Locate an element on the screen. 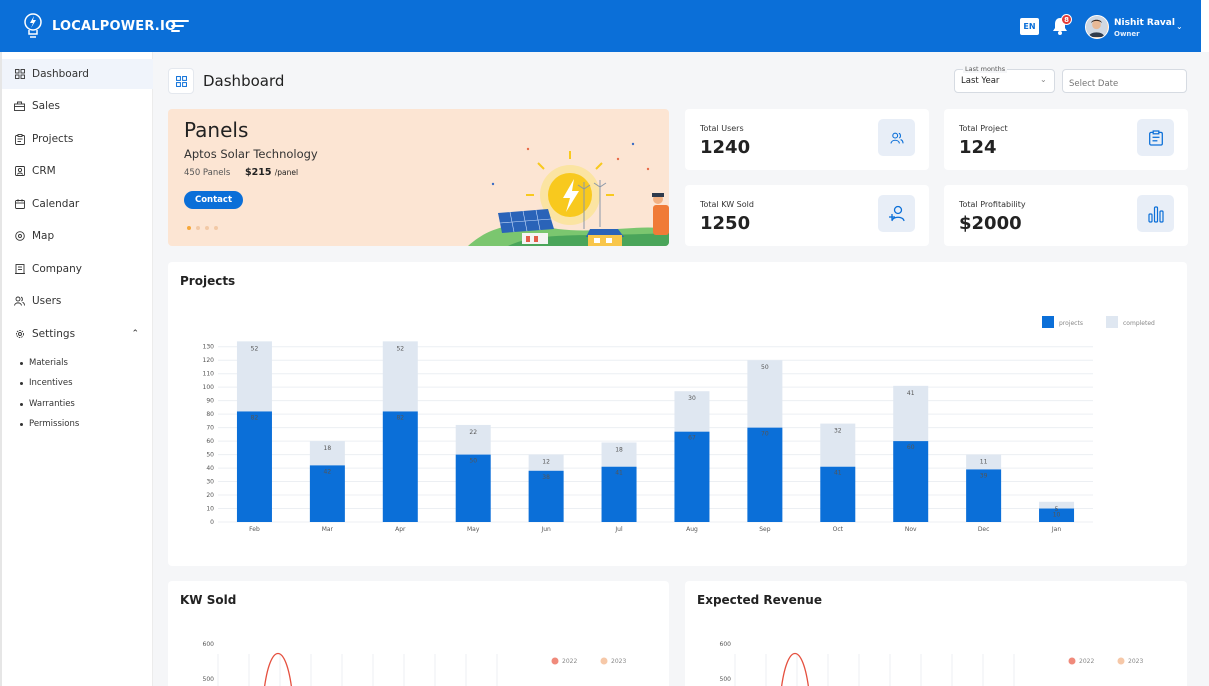 The height and width of the screenshot is (686, 1209). data-label-completed: 41 is located at coordinates (911, 393).